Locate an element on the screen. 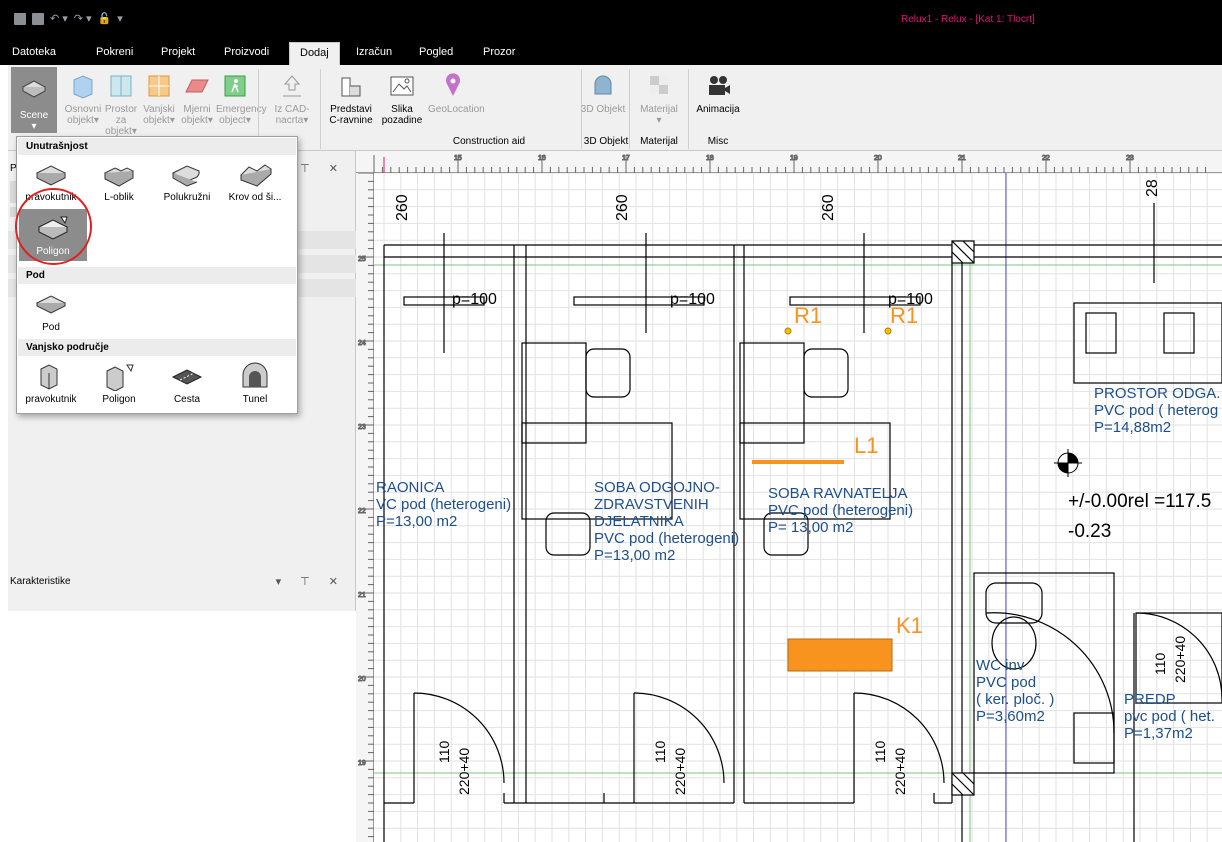 The width and height of the screenshot is (1222, 842). room-label-5: WC inv PVC pod( ker. ploč. ) P=3,60m2 is located at coordinates (1015, 691).